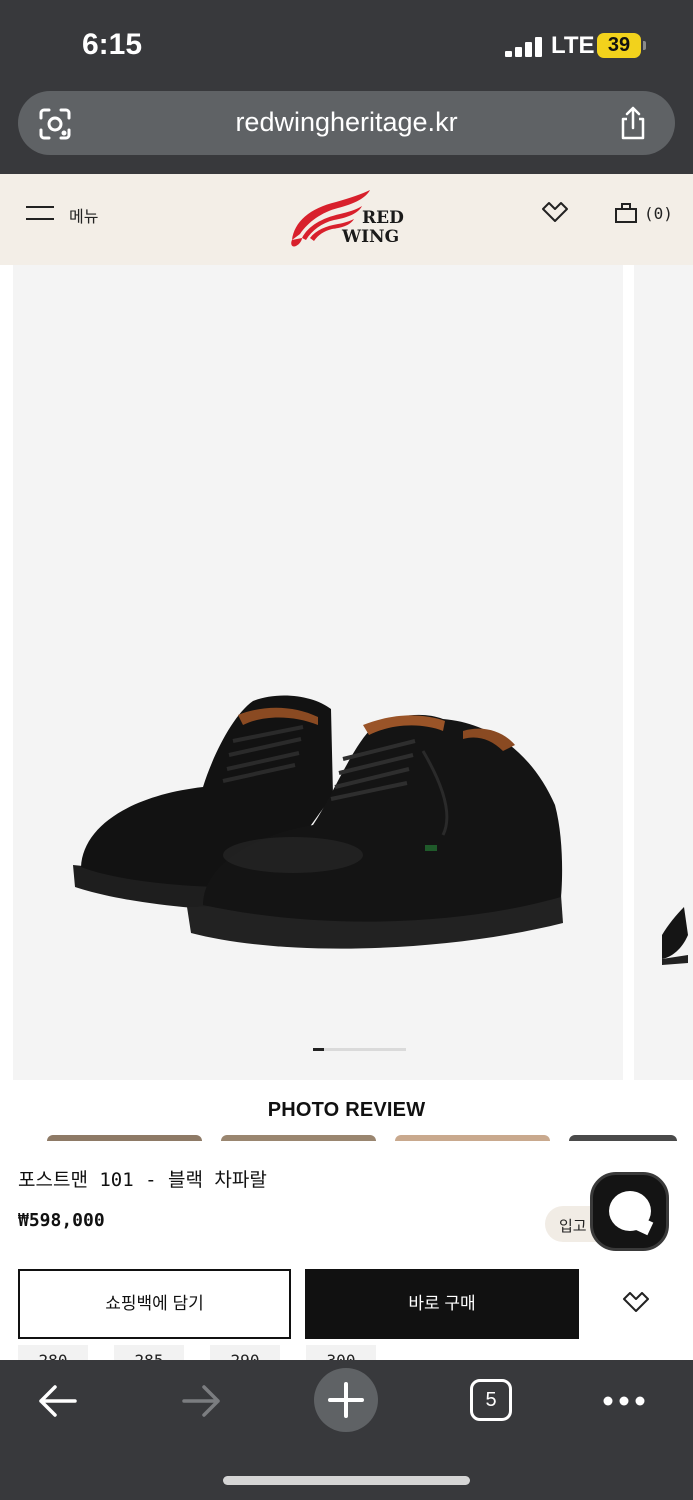 This screenshot has width=693, height=1500. What do you see at coordinates (341, 1352) in the screenshot?
I see `size-option: 300` at bounding box center [341, 1352].